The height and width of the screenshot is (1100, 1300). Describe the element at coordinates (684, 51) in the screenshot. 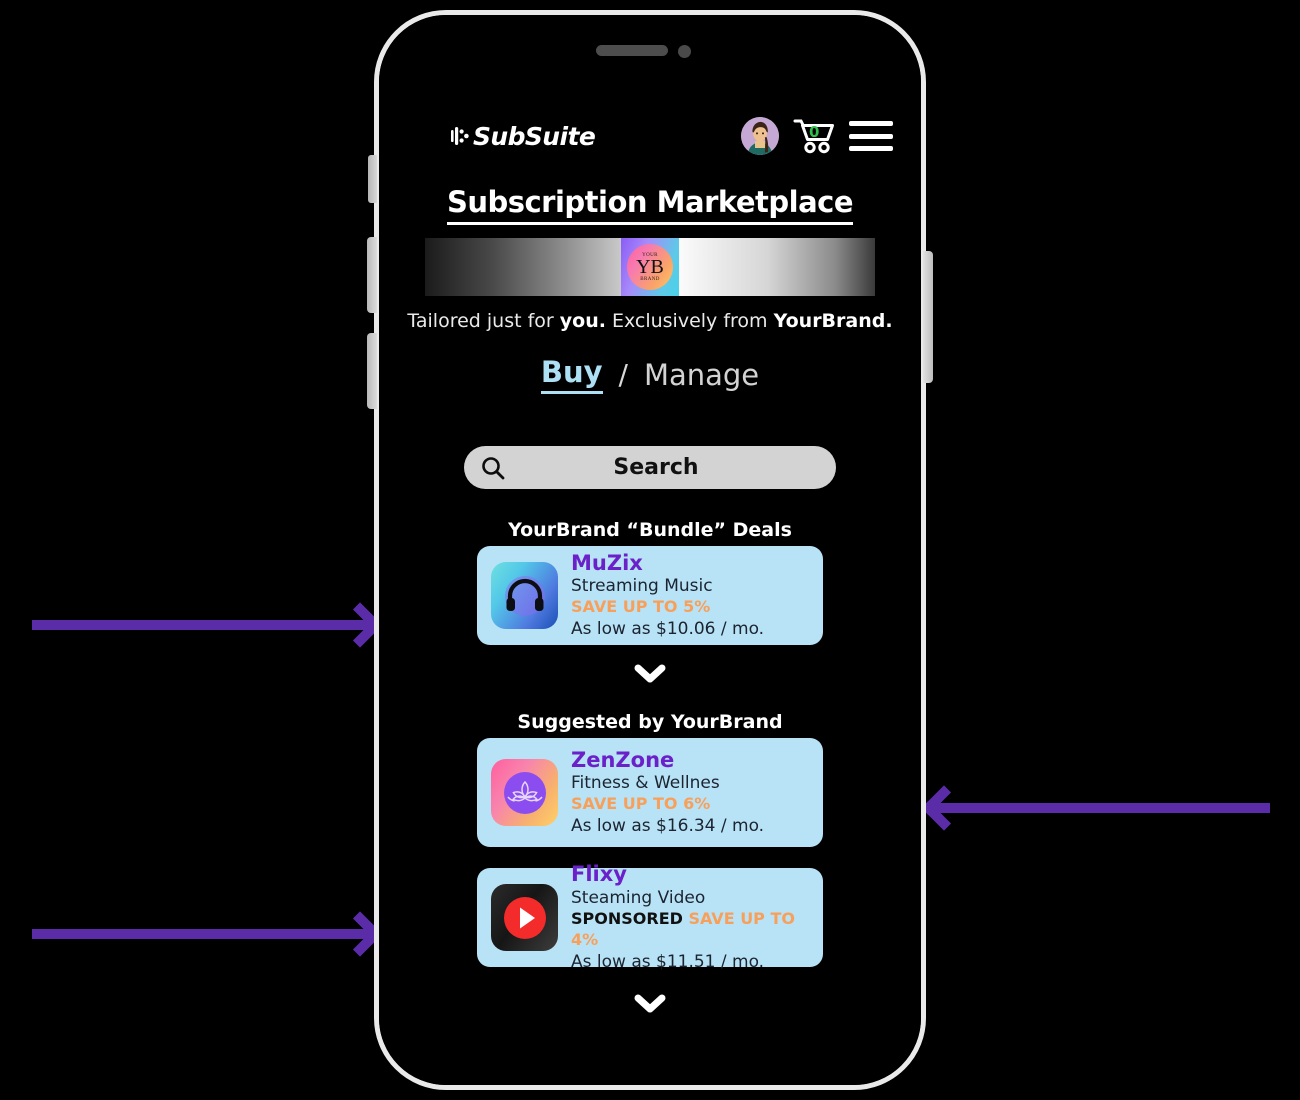

I see `front-camera-icon` at that location.